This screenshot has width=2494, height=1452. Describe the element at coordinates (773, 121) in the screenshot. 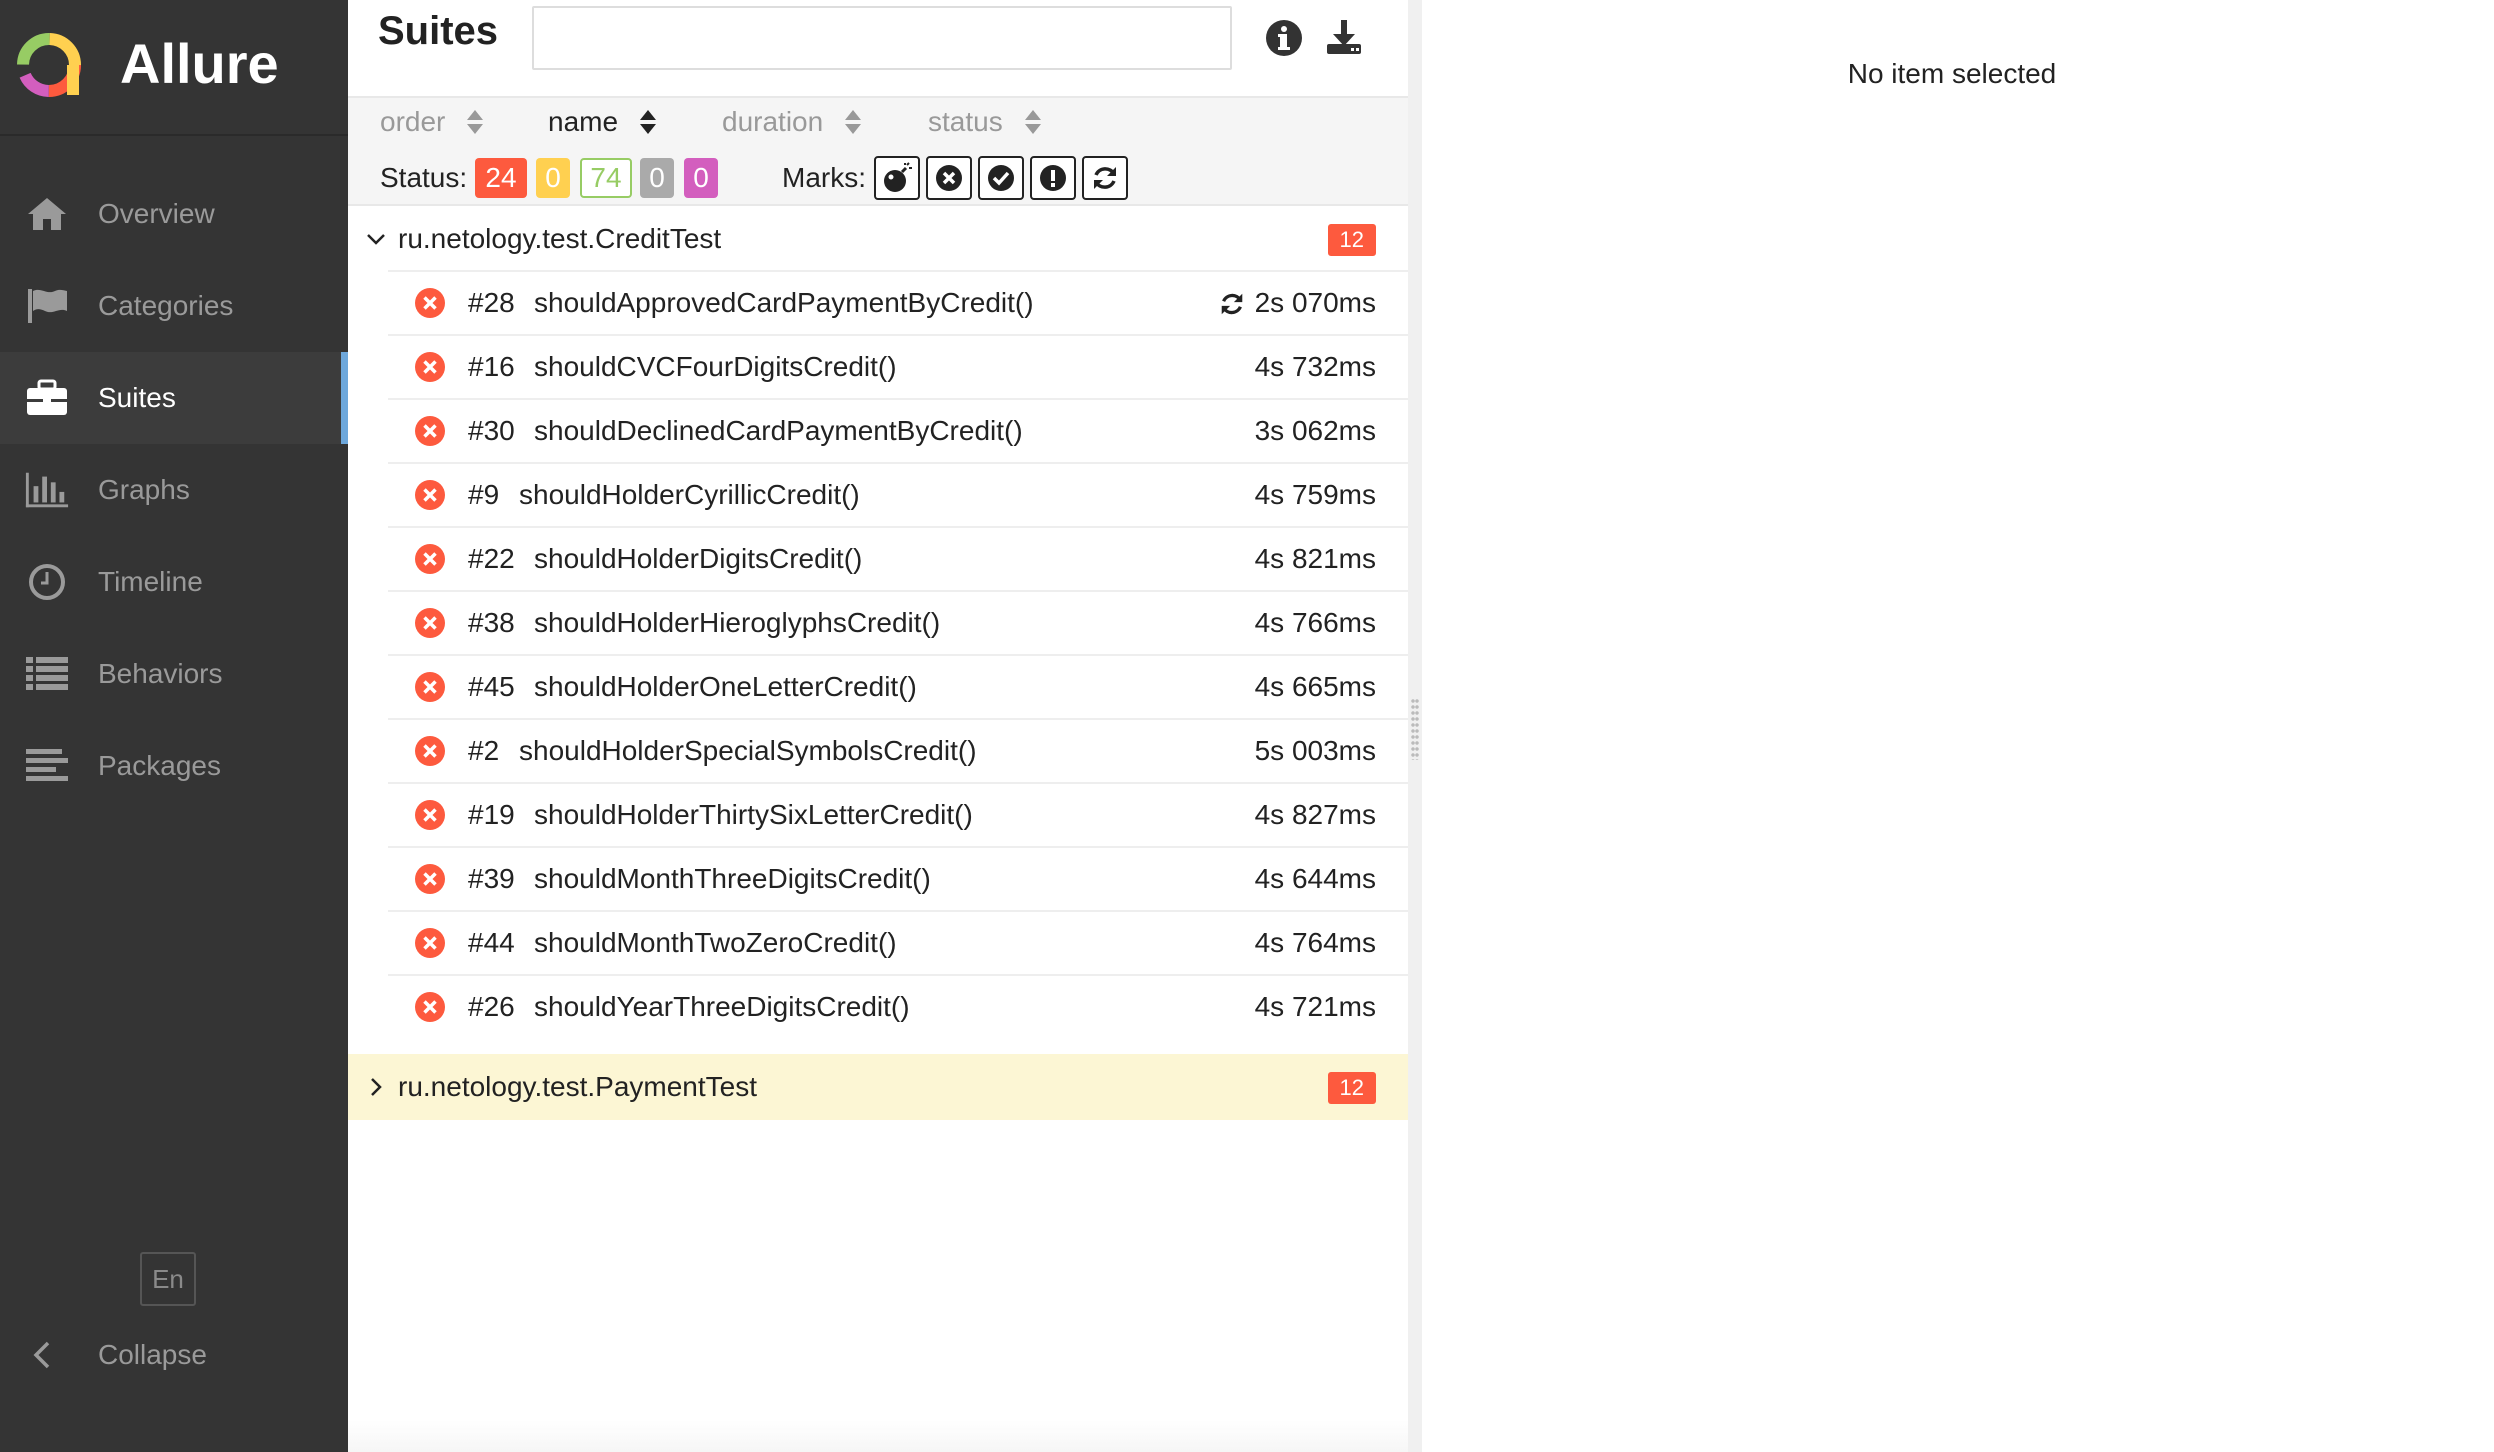

I see `sort-label: duration` at that location.